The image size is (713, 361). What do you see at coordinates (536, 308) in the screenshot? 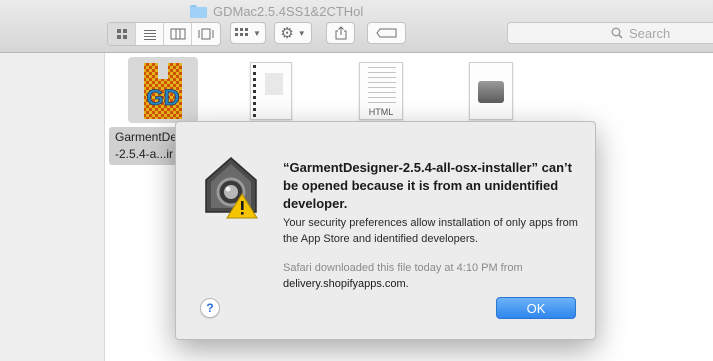
I see `ok-button: OK` at bounding box center [536, 308].